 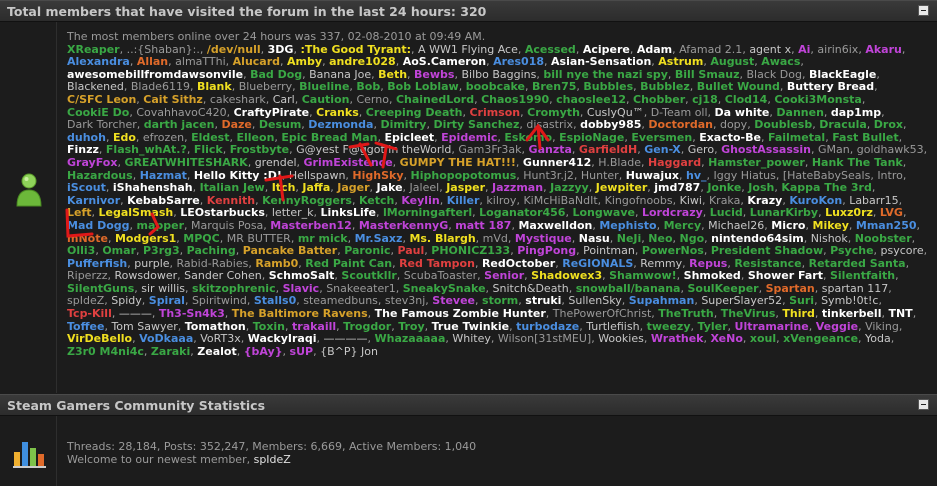 What do you see at coordinates (101, 99) in the screenshot?
I see `member-link: C/SFC Leon` at bounding box center [101, 99].